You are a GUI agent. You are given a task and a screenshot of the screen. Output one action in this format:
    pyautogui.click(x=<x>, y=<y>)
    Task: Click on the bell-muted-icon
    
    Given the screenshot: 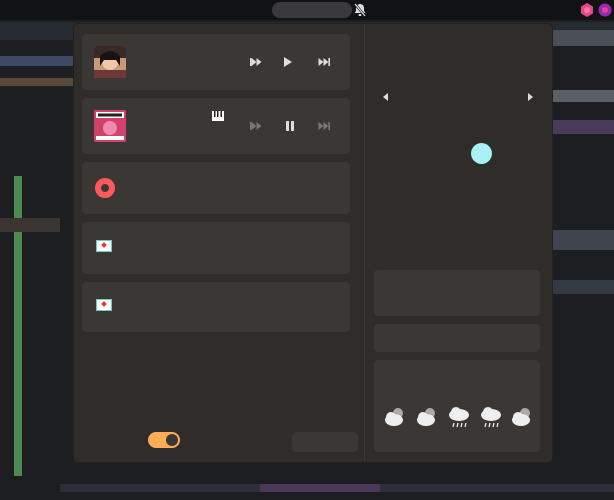 What is the action you would take?
    pyautogui.click(x=360, y=10)
    